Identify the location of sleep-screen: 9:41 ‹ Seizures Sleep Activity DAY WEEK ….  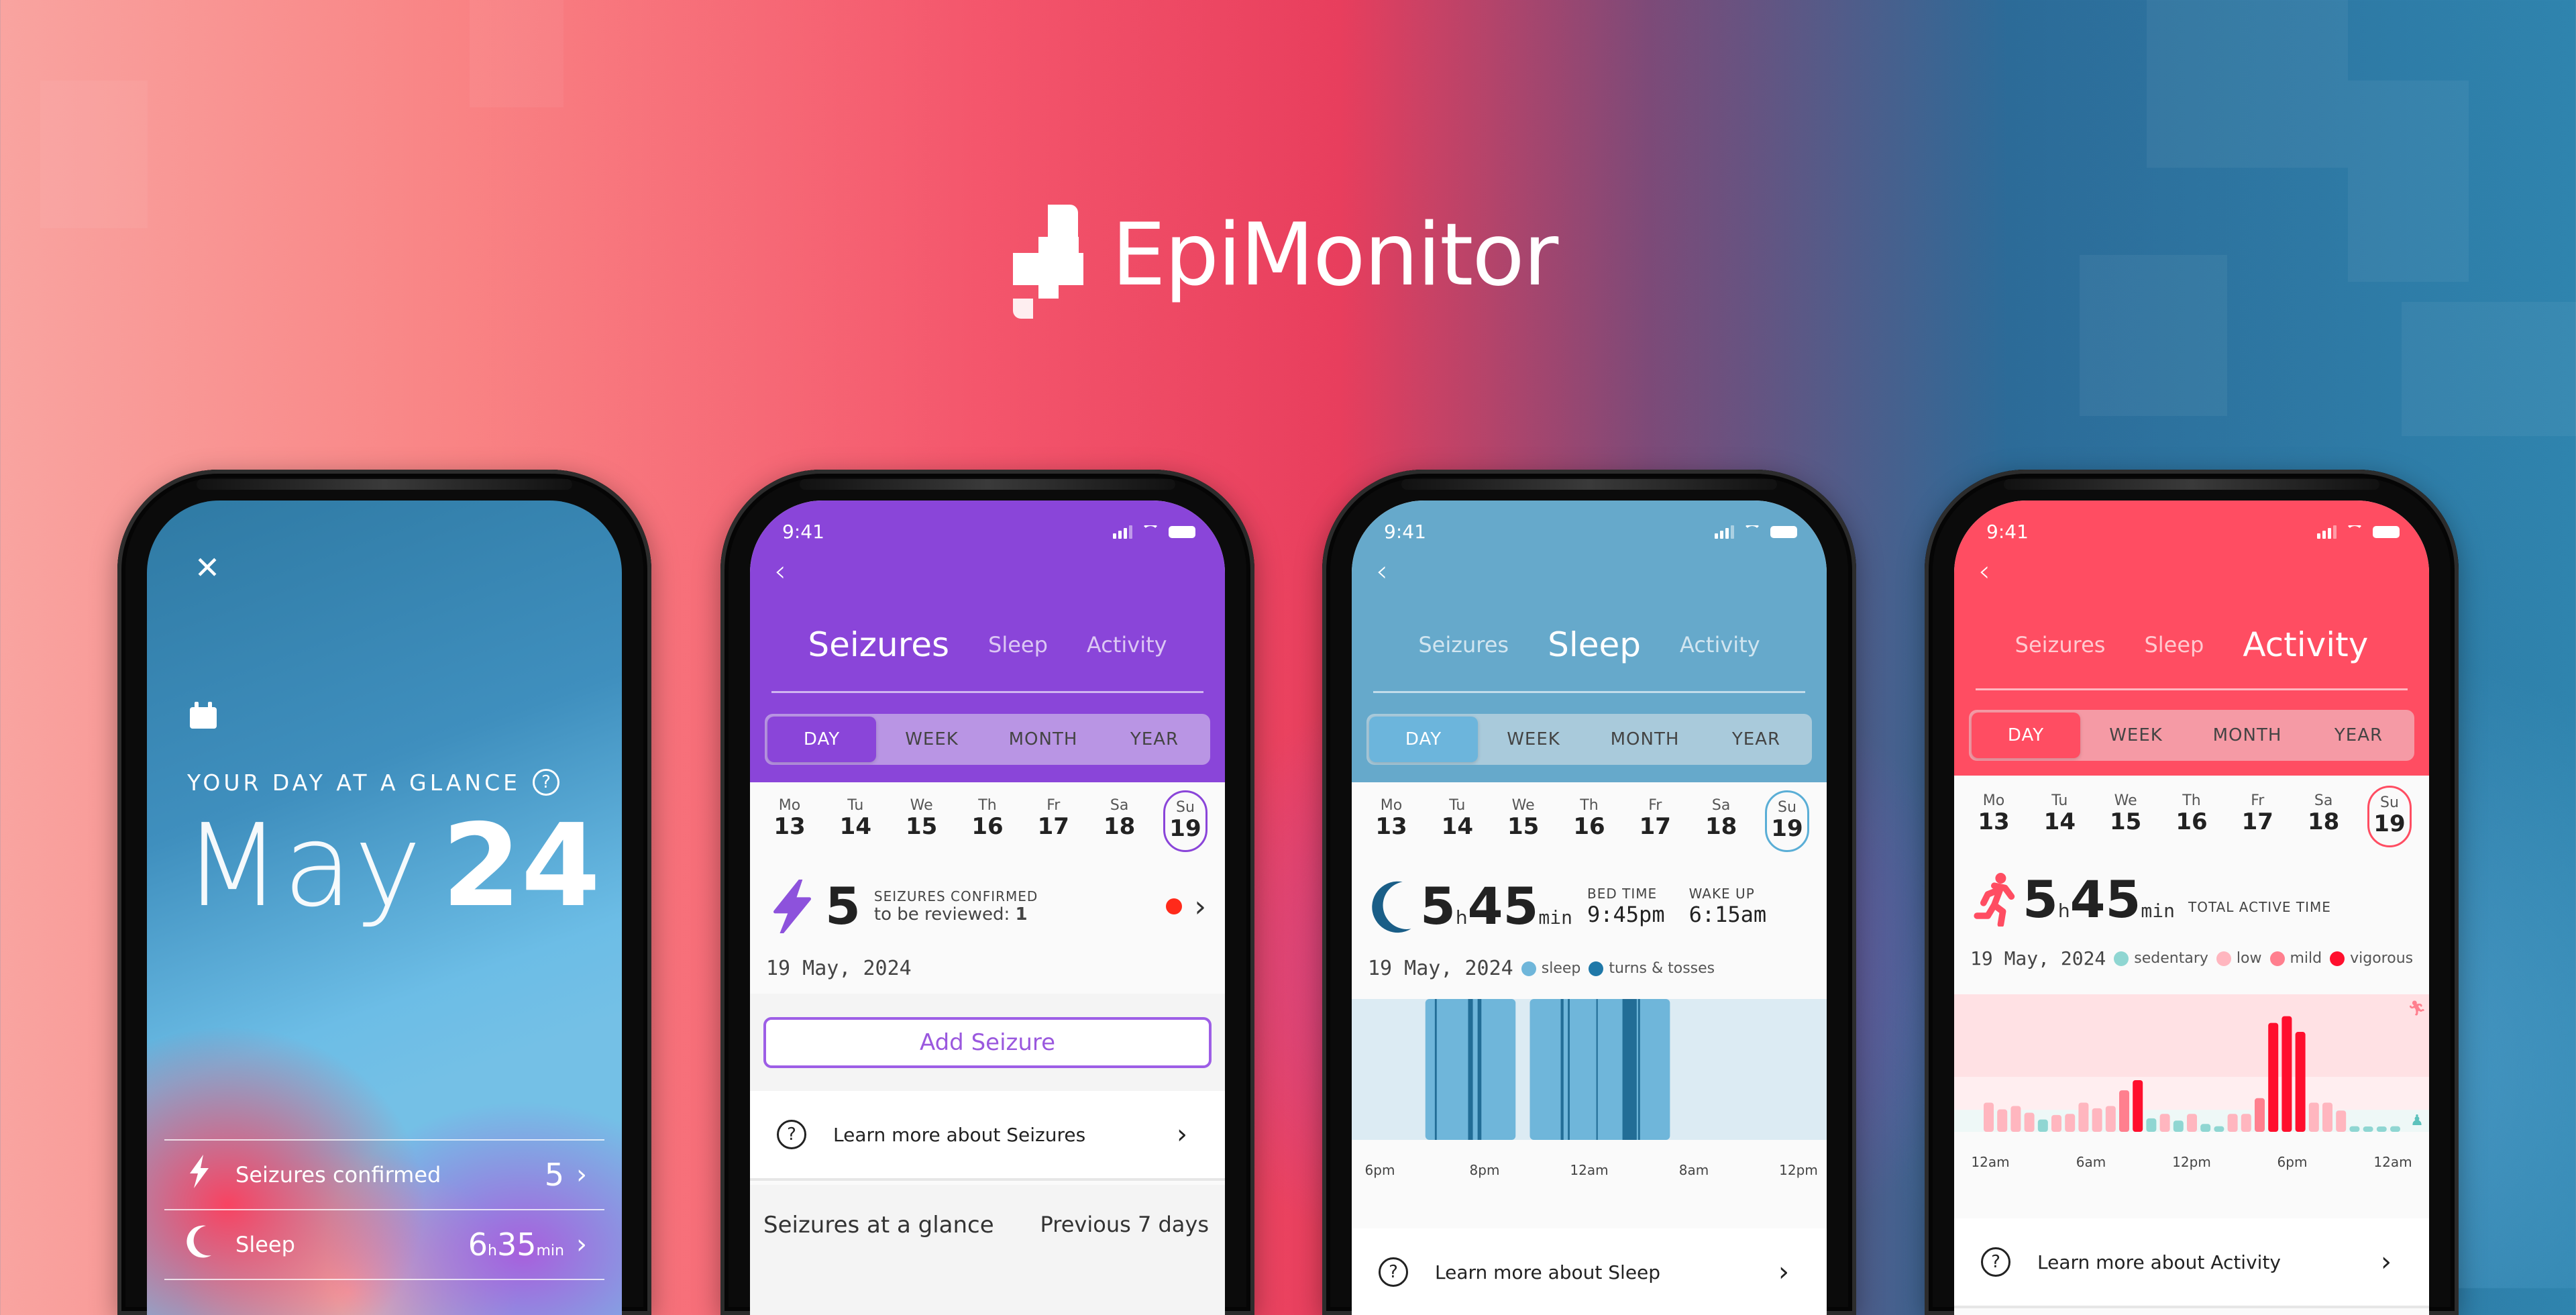
(1589, 908).